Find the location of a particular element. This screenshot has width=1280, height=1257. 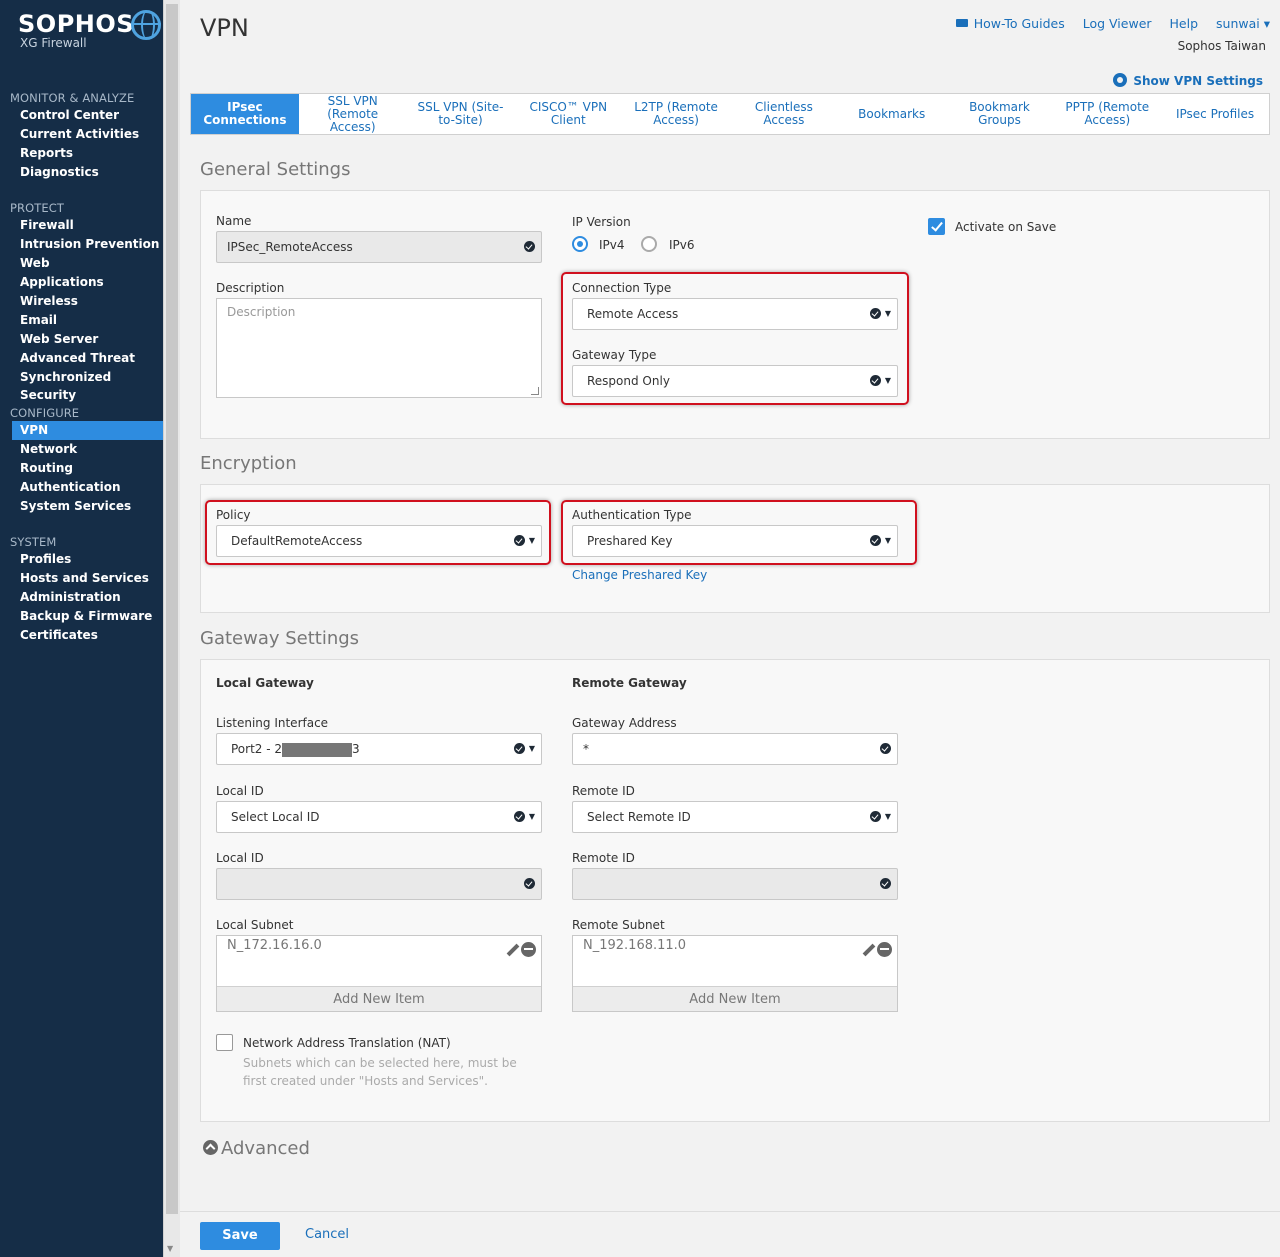

listening-interface-prefix: Port2 - 2 is located at coordinates (257, 749).